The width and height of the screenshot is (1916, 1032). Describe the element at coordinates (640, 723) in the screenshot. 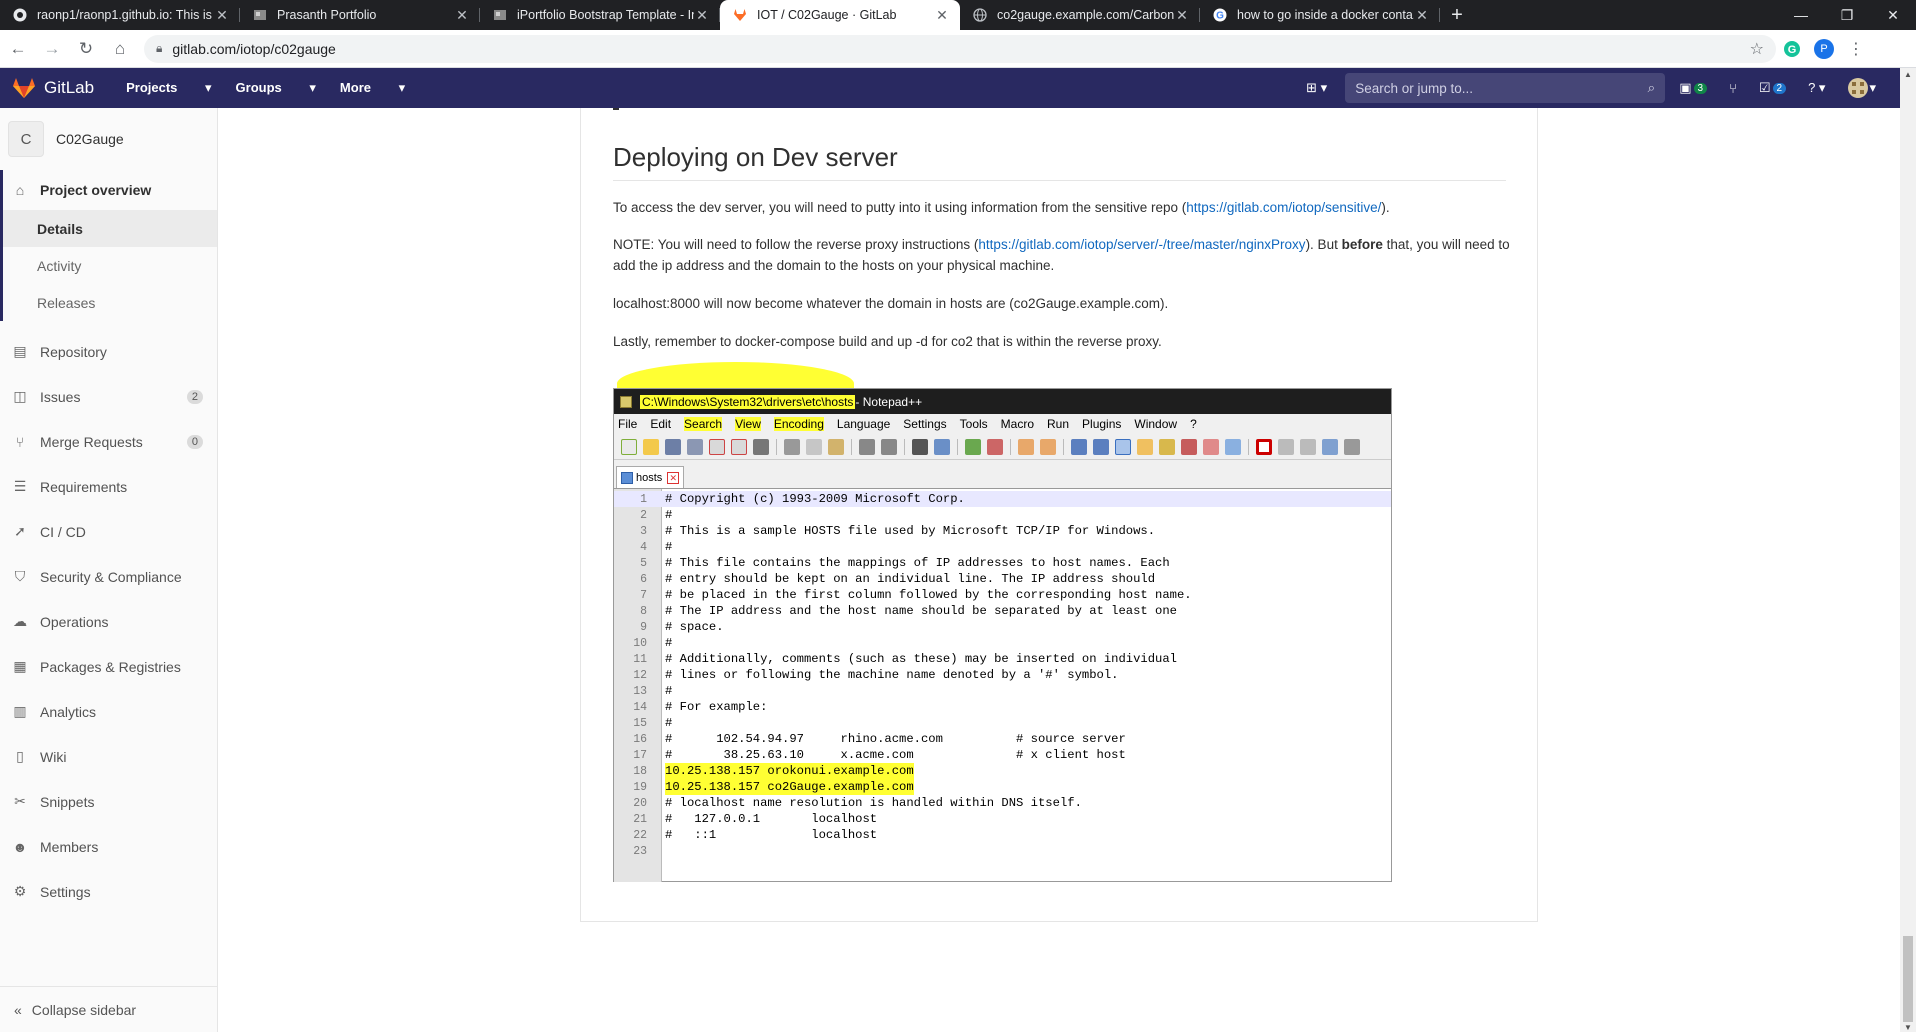

I see `line-number: 15` at that location.